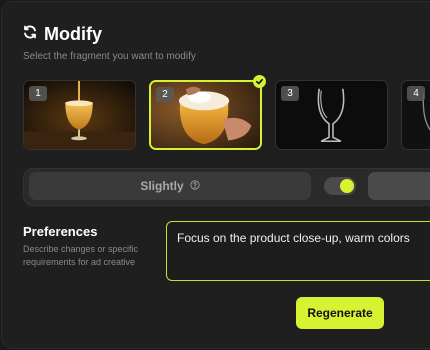 This screenshot has width=430, height=350. Describe the element at coordinates (340, 313) in the screenshot. I see `regenerate-button: Regenerate` at that location.